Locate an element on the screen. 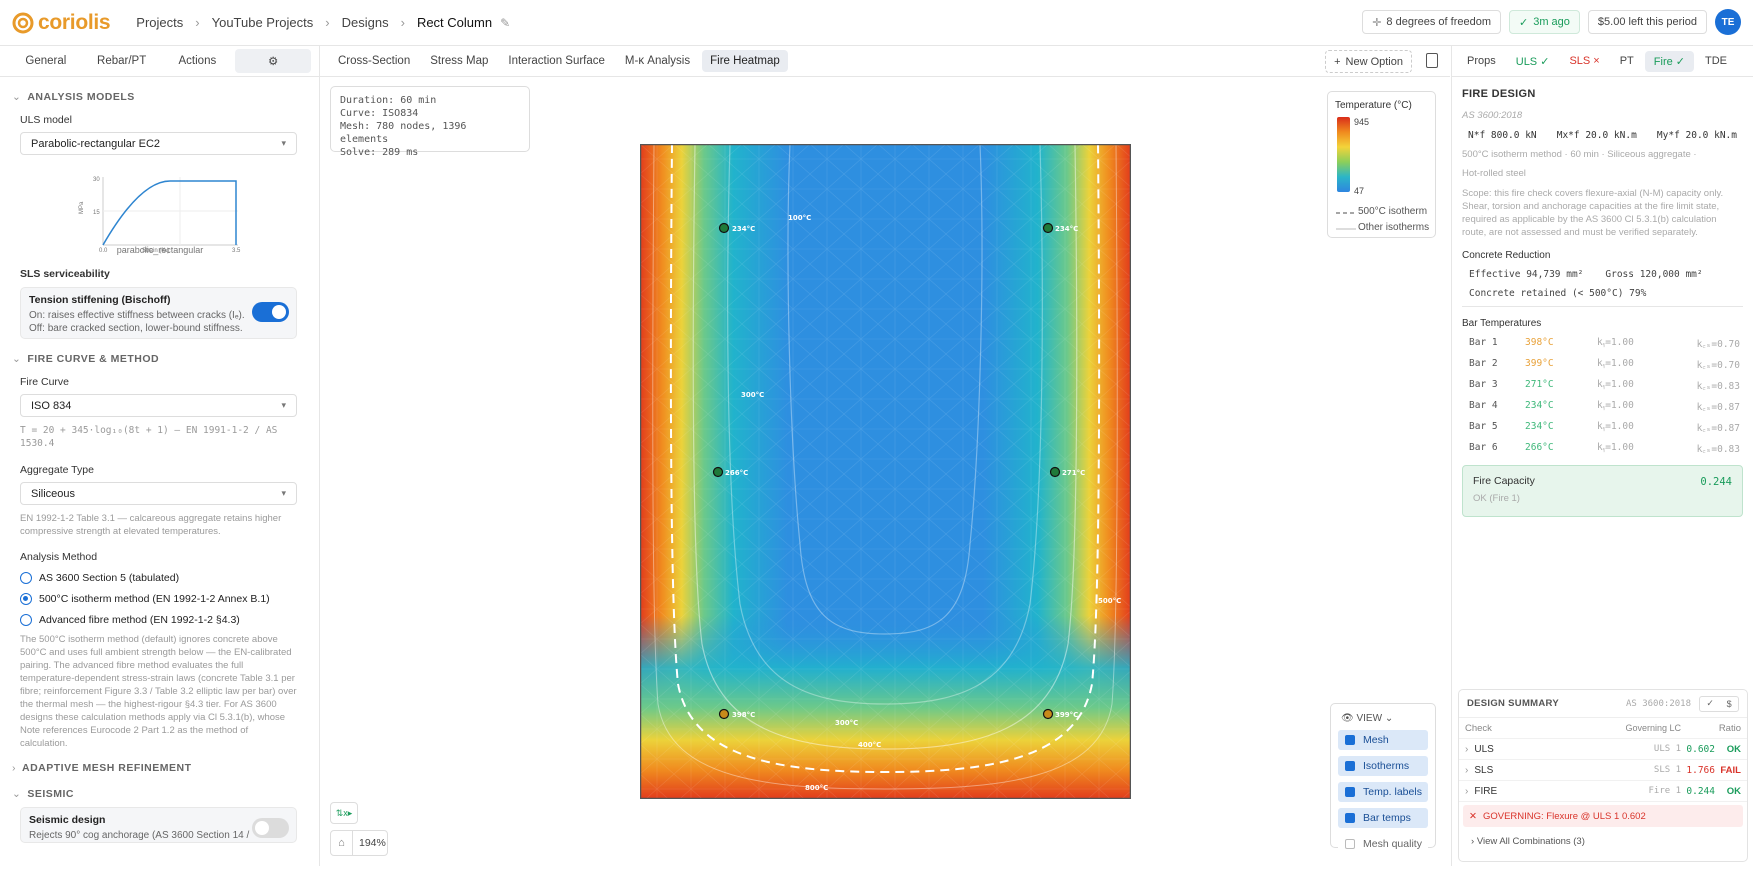  tab-settings: ⚙ is located at coordinates (273, 61).